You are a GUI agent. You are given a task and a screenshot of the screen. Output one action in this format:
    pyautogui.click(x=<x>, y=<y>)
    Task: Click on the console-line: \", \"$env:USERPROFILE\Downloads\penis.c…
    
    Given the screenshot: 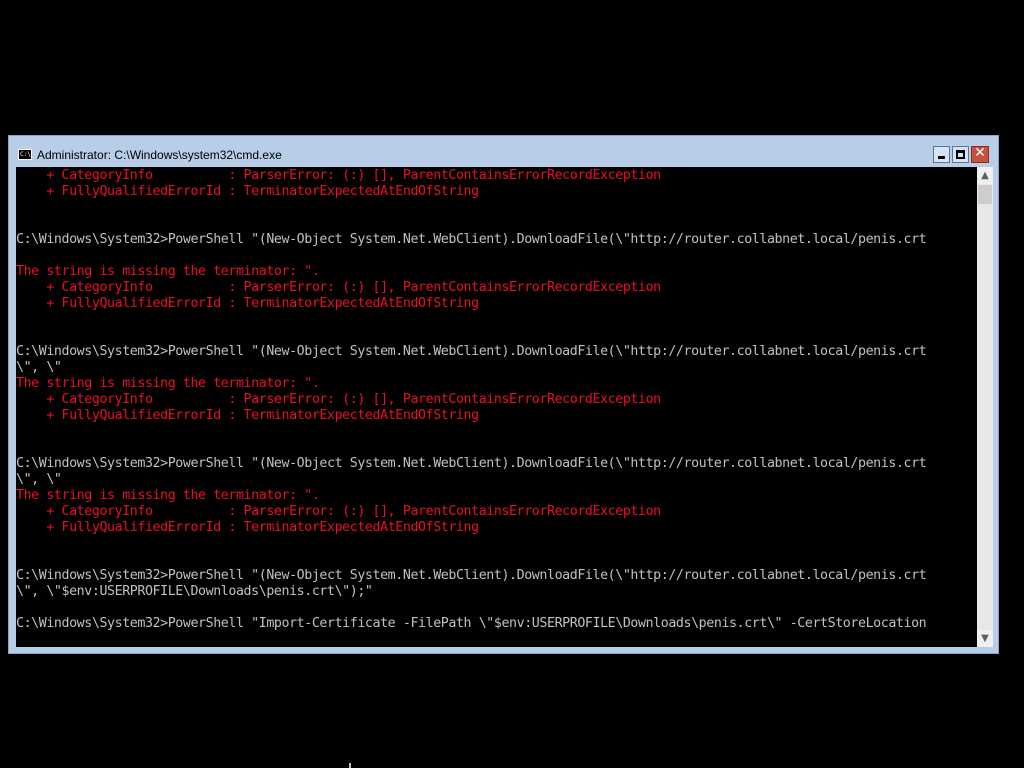 What is the action you would take?
    pyautogui.click(x=194, y=591)
    